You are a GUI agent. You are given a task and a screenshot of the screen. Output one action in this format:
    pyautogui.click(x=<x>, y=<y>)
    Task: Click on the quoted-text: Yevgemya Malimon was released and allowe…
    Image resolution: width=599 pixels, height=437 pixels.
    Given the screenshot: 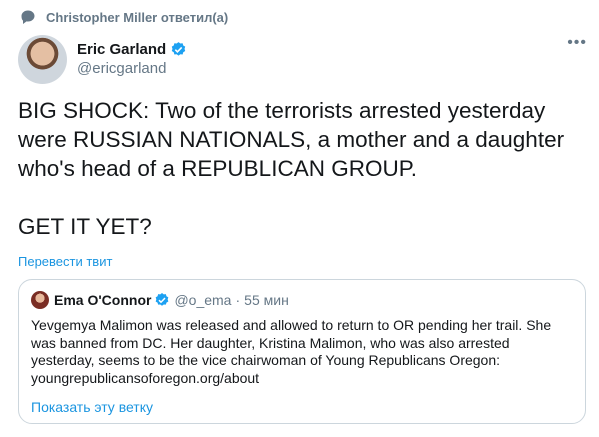 What is the action you would take?
    pyautogui.click(x=291, y=351)
    